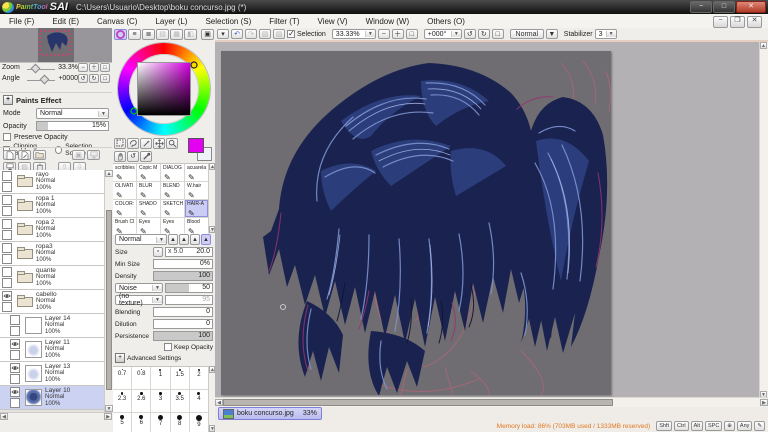  Describe the element at coordinates (141, 422) in the screenshot. I see `size-preset: 6` at that location.